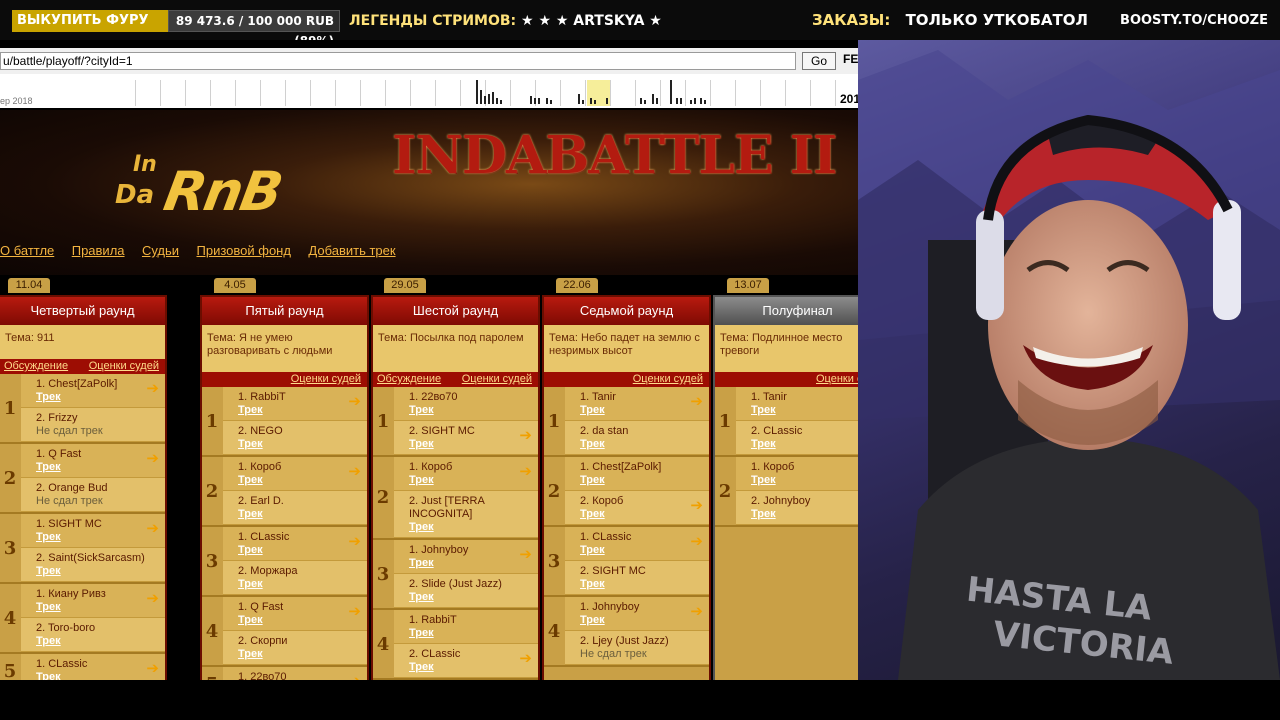  What do you see at coordinates (295, 474) in the screenshot?
I see `participant-entry: 1. Короб Трек ➔` at bounding box center [295, 474].